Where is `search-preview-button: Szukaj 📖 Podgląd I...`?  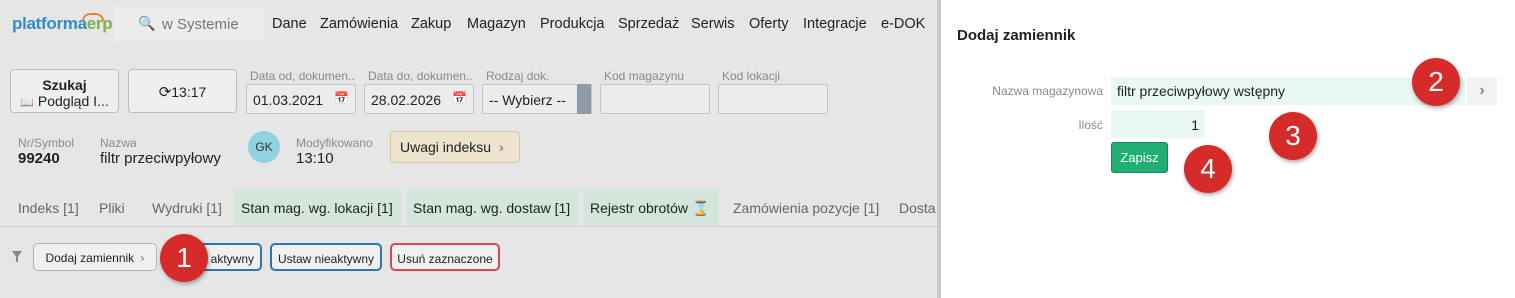 search-preview-button: Szukaj 📖 Podgląd I... is located at coordinates (64, 91).